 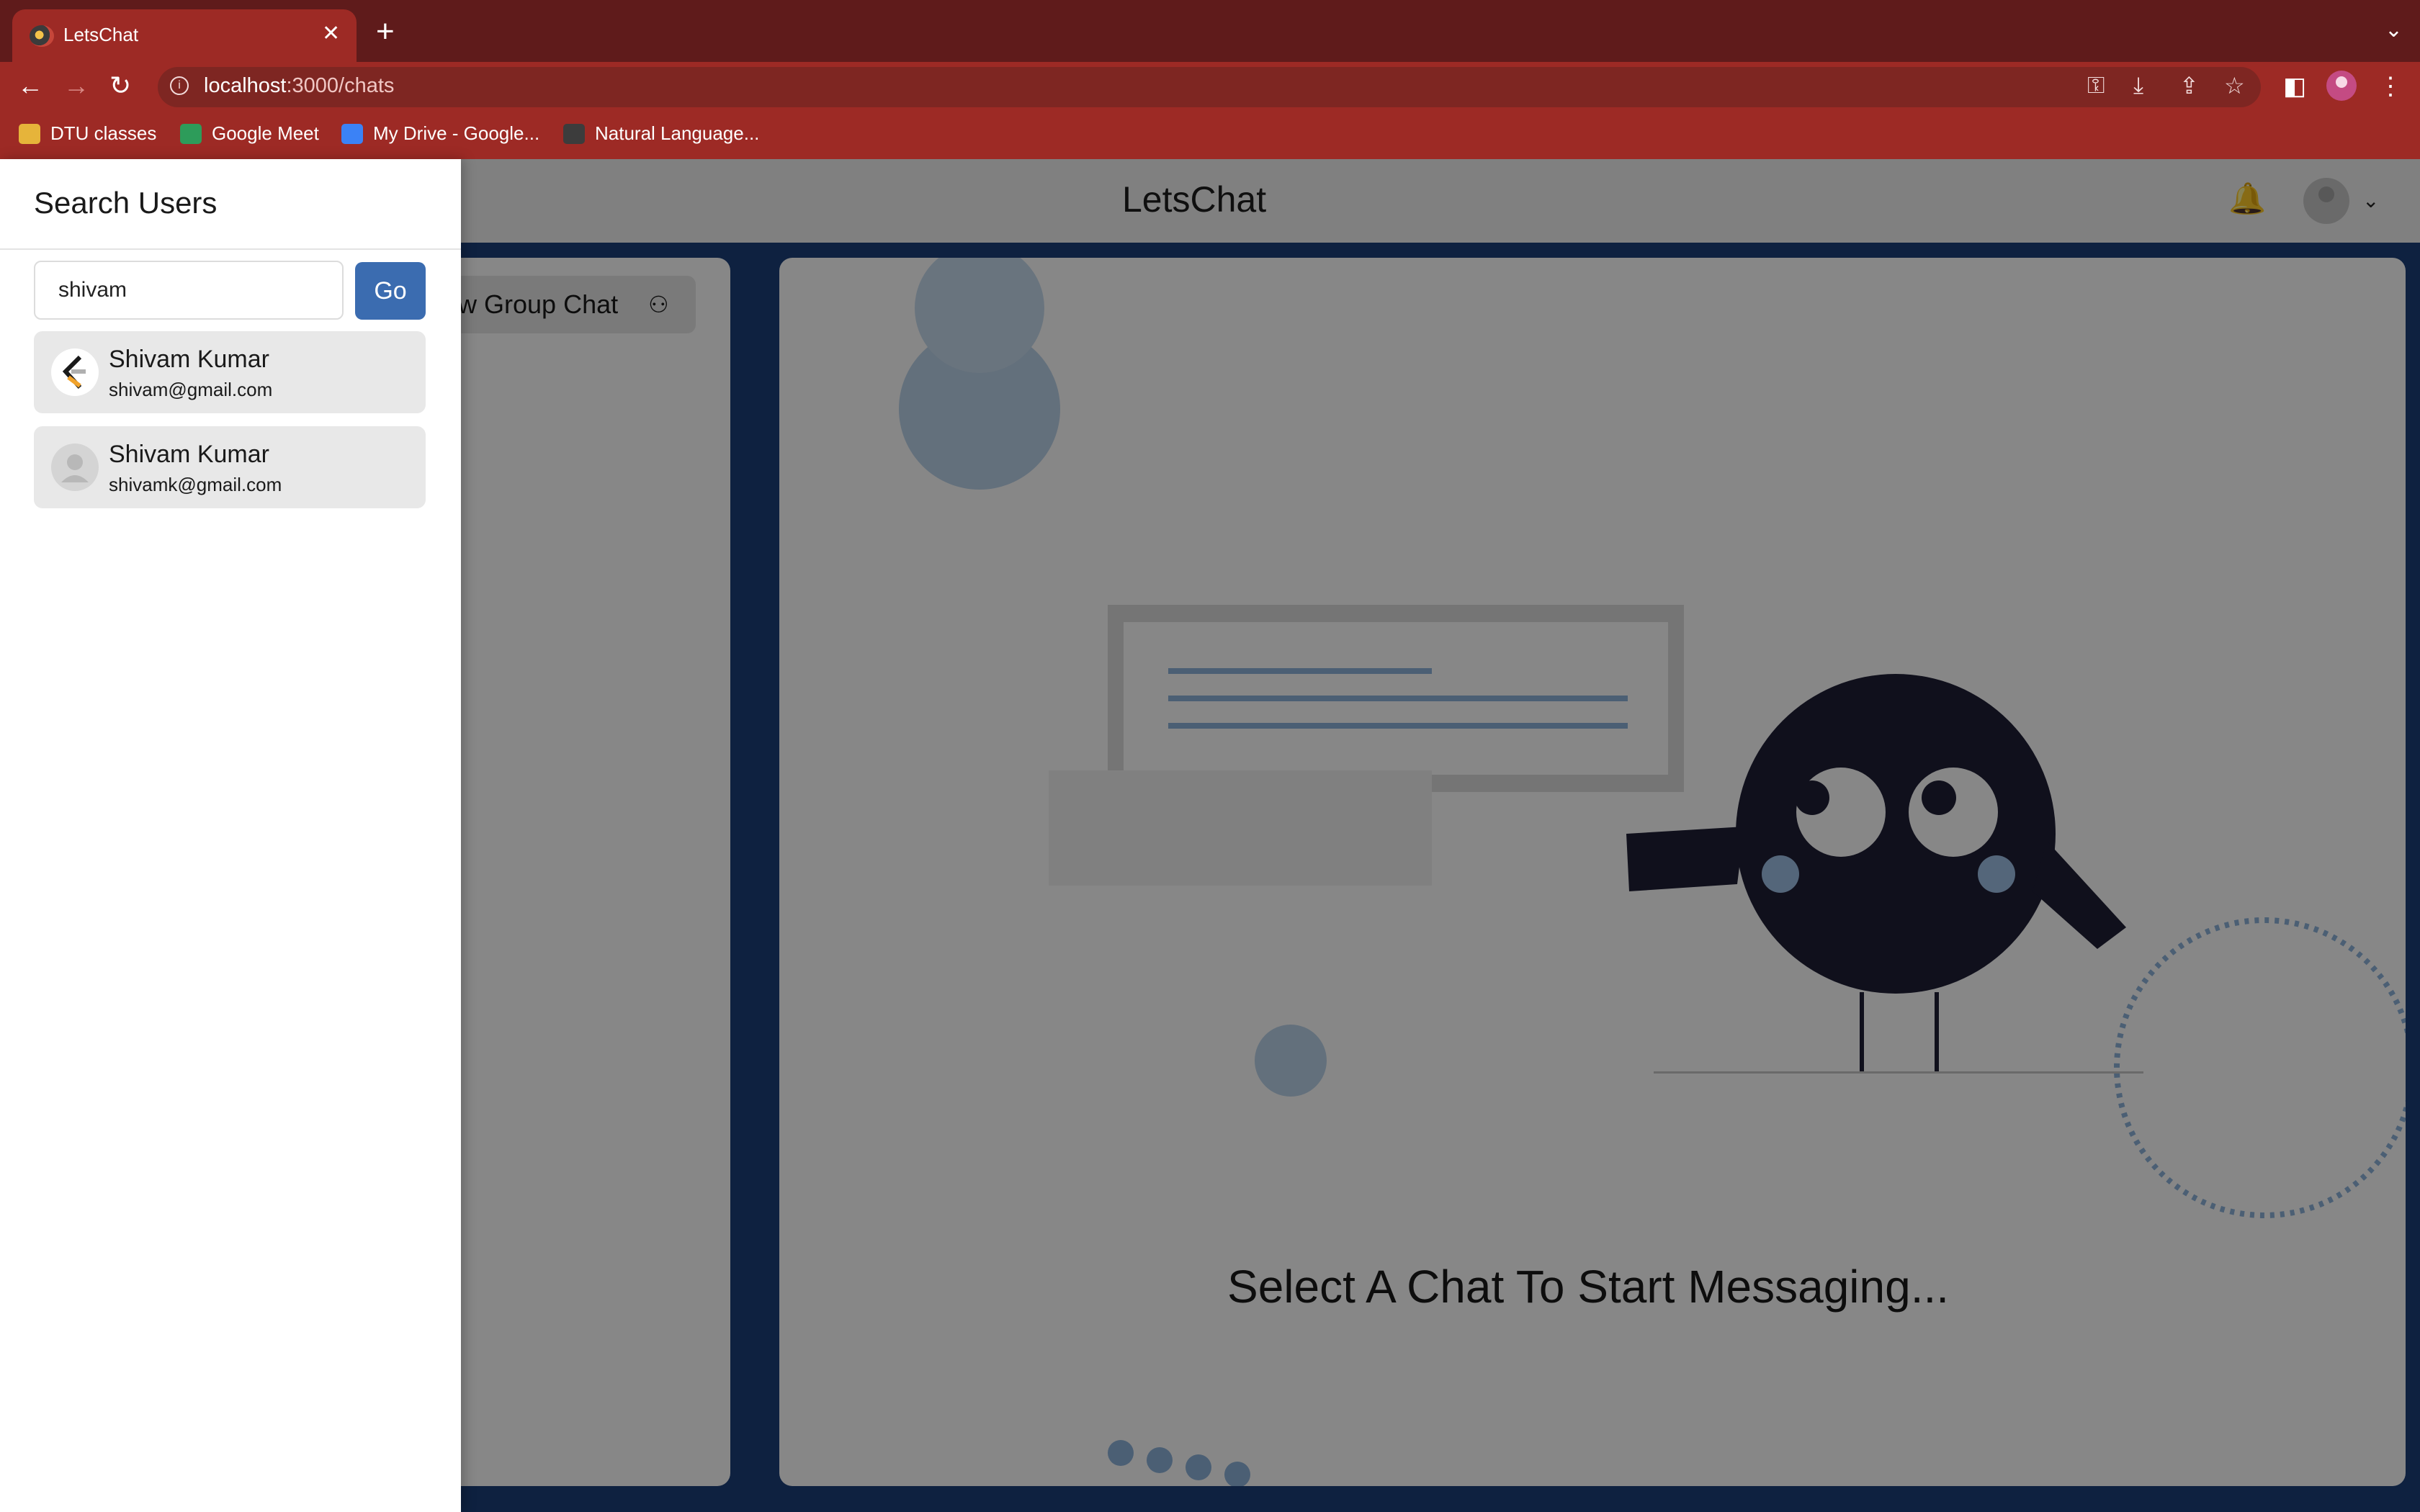 What do you see at coordinates (189, 290) in the screenshot?
I see `search-input` at bounding box center [189, 290].